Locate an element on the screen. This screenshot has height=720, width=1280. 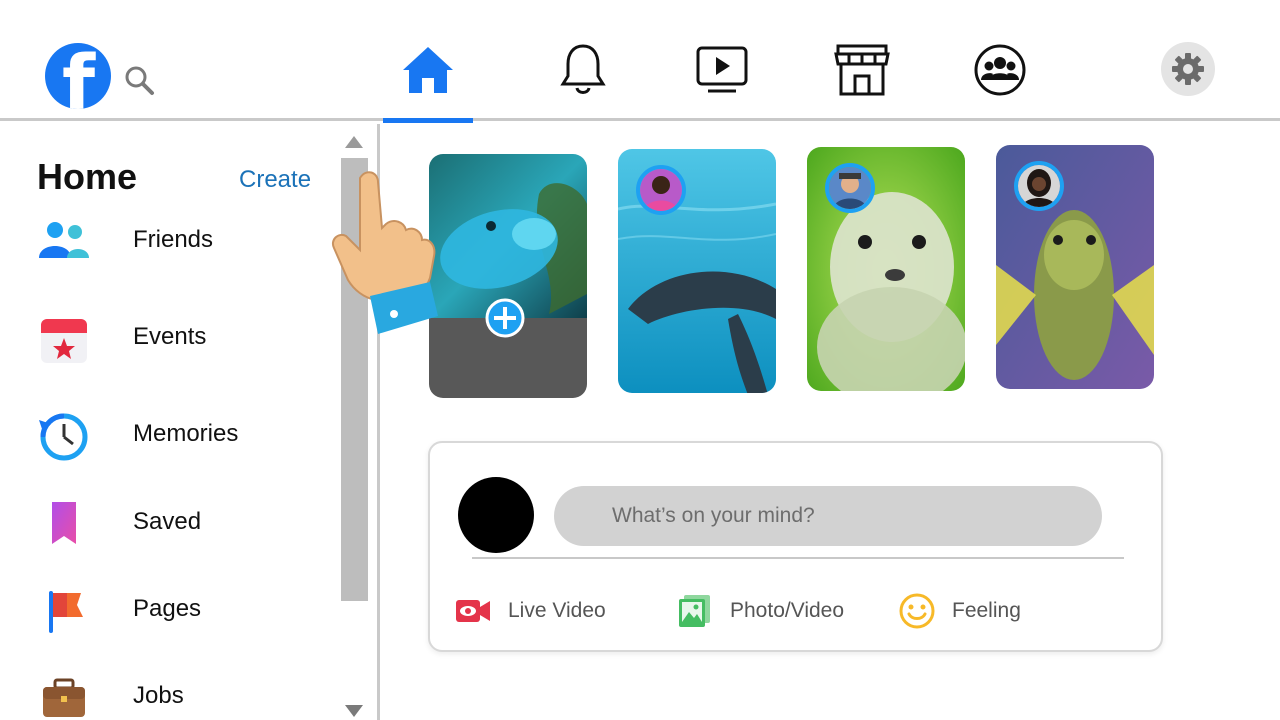
tab-groups is located at coordinates (1000, 70).